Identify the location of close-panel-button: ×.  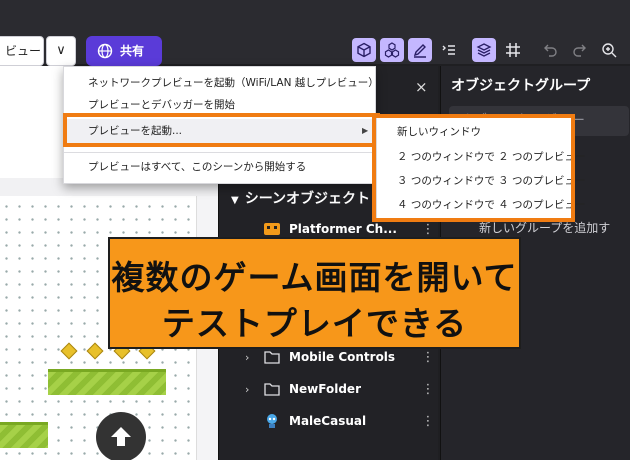
(421, 87).